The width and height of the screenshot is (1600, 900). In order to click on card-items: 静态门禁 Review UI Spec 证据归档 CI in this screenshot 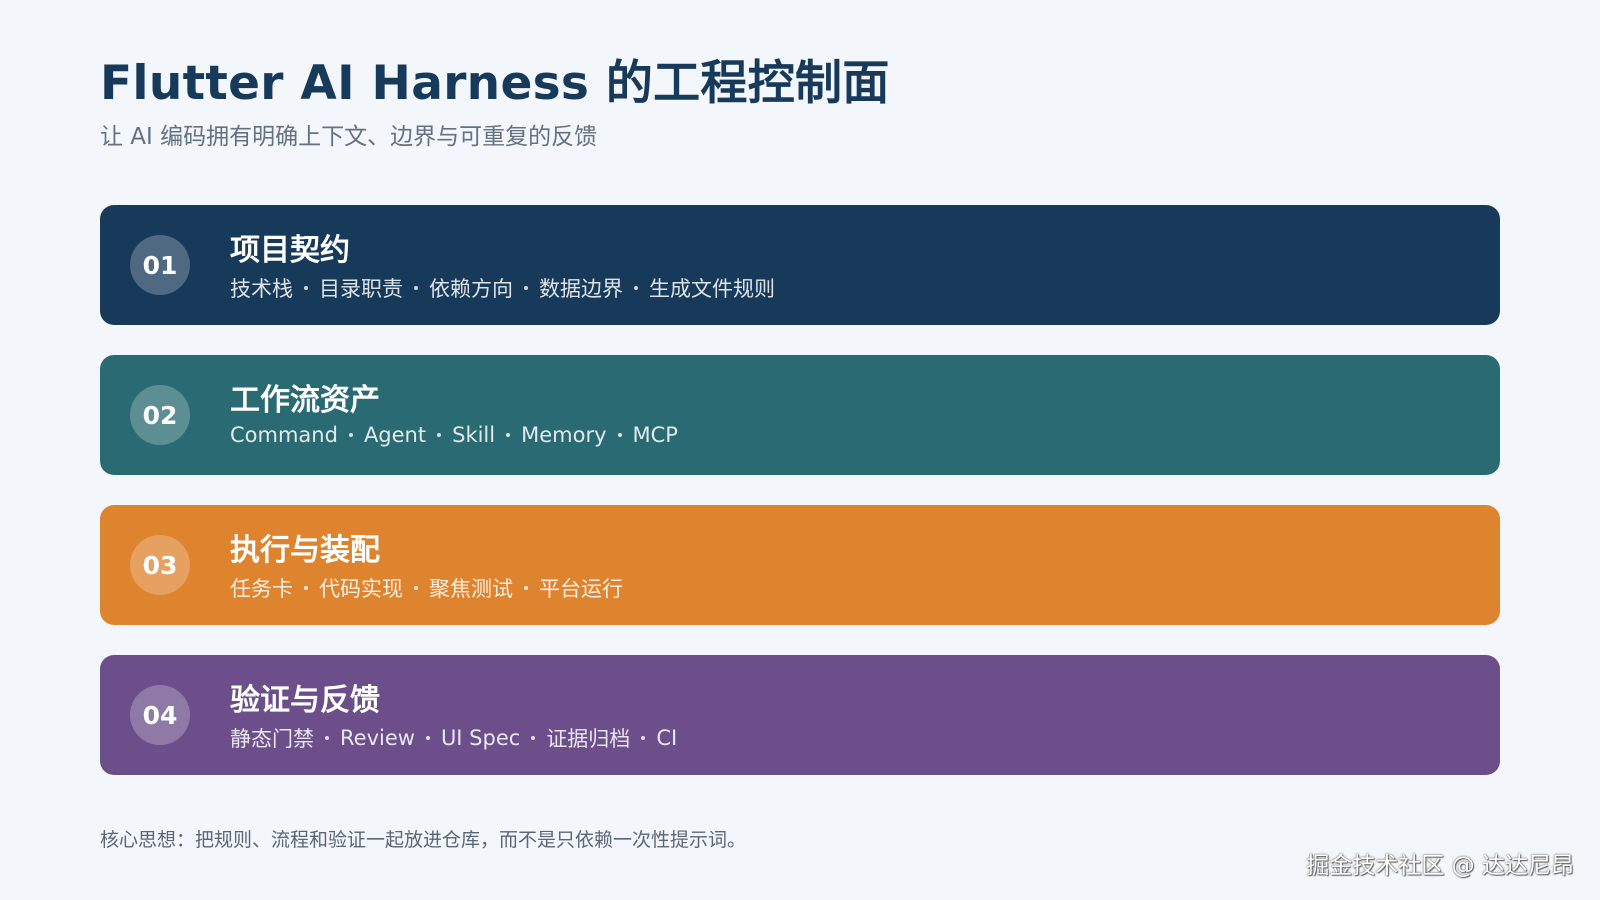, I will do `click(453, 738)`.